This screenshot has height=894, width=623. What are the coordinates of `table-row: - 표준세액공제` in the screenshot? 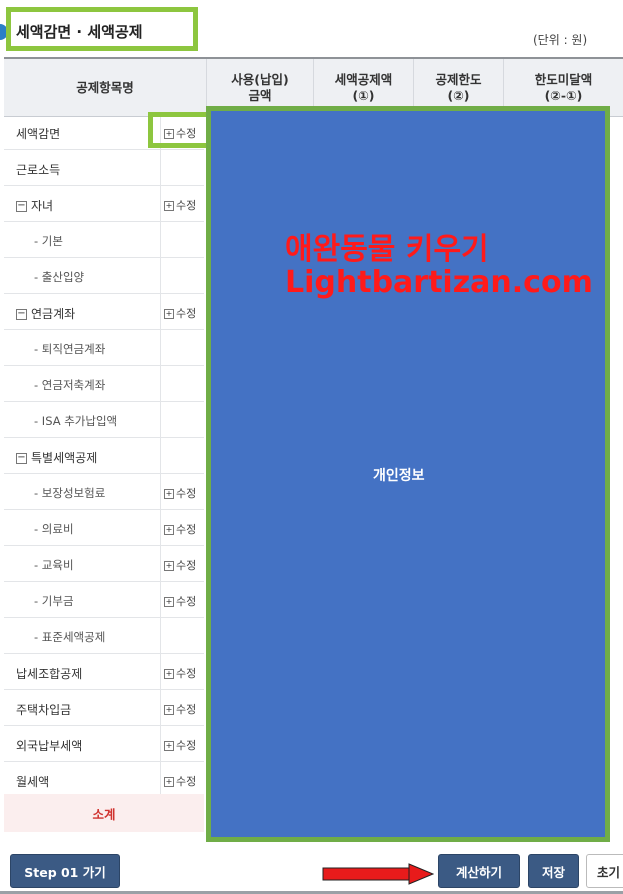 It's located at (104, 636).